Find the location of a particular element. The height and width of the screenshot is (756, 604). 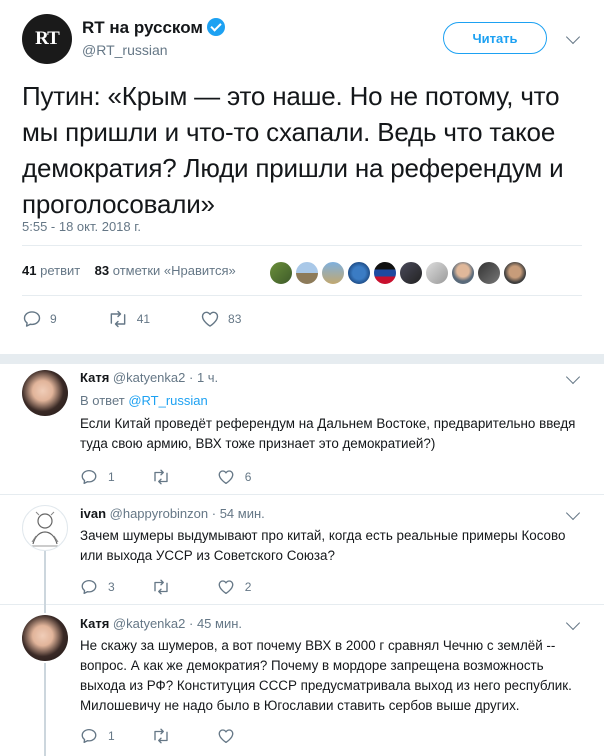

reply-header: Катя @katyenka2 · 45 мин. is located at coordinates (161, 623).